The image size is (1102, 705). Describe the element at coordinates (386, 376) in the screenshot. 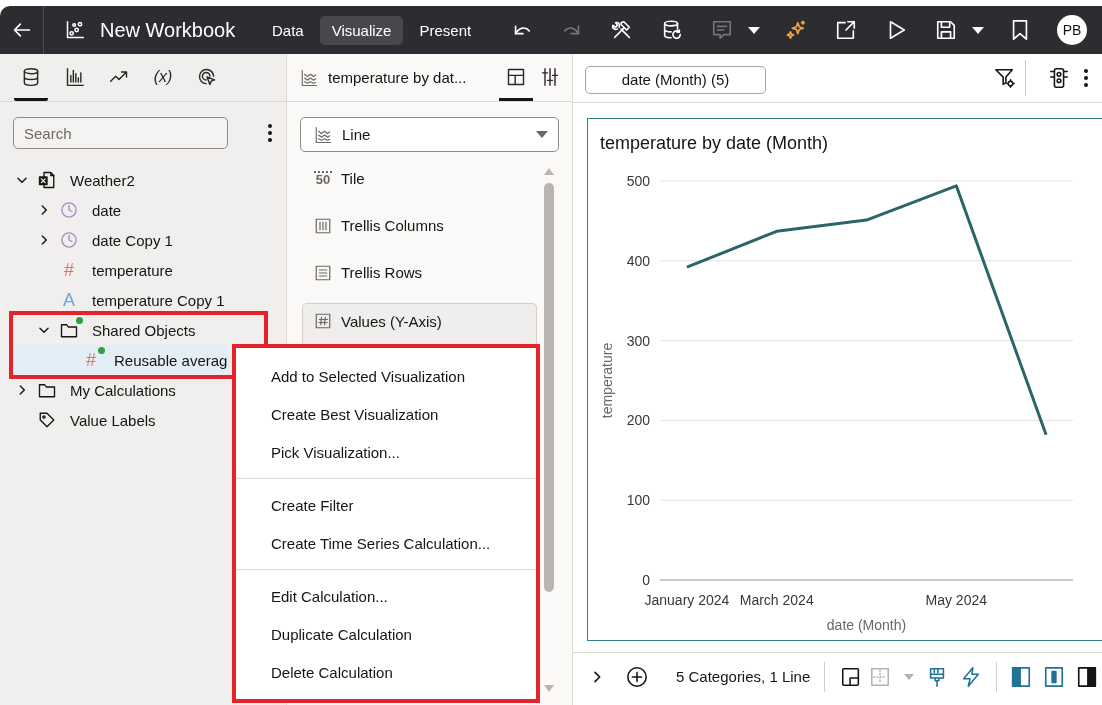

I see `menu-item: Add to Selected Visualization` at that location.